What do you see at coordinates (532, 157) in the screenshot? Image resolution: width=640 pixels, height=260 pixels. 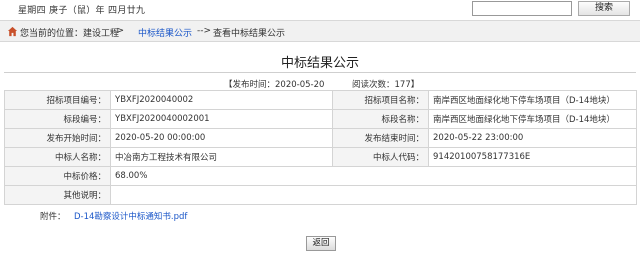 I see `value-winner-code: 91420100758177316E` at bounding box center [532, 157].